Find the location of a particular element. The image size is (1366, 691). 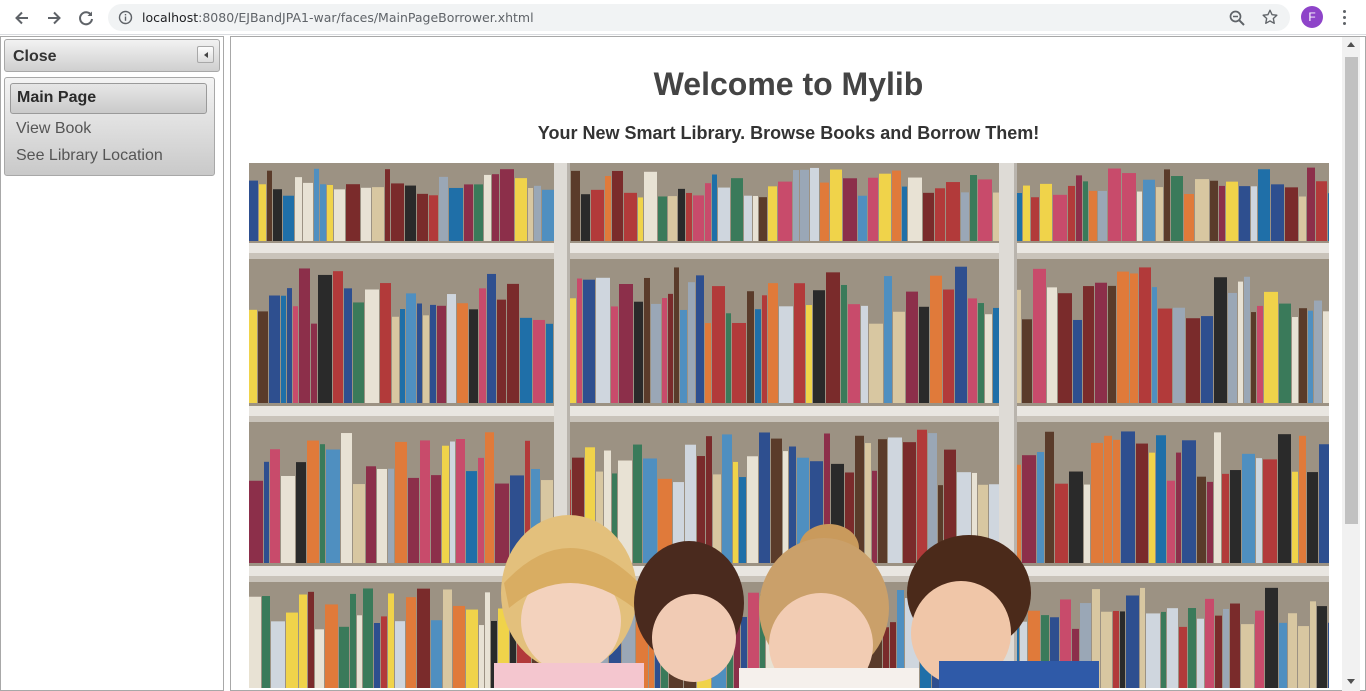

profile-avatar: F is located at coordinates (1312, 17).